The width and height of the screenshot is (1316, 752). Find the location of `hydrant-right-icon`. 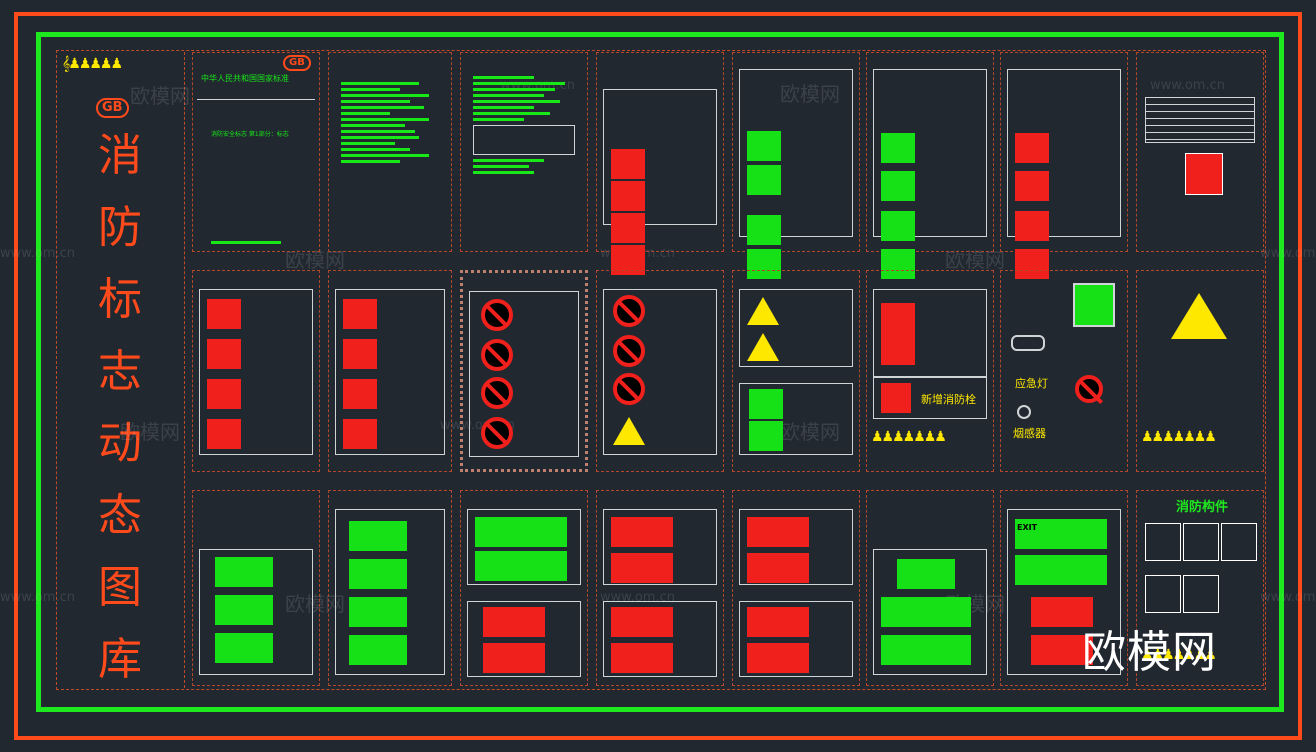

hydrant-right-icon is located at coordinates (778, 658).